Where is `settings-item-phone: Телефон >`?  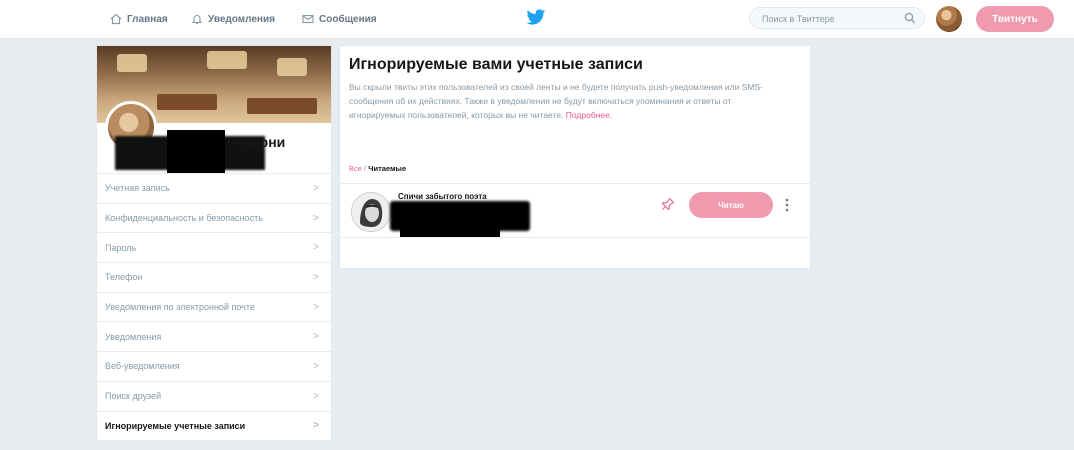
settings-item-phone: Телефон > is located at coordinates (214, 277).